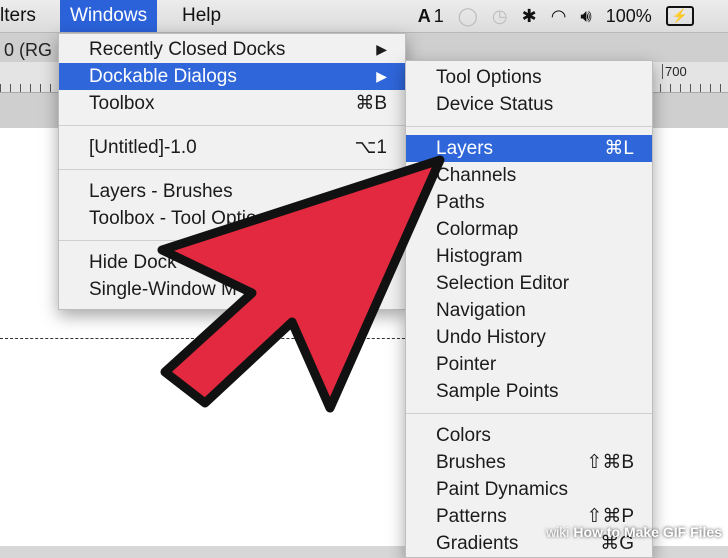 Image resolution: width=728 pixels, height=558 pixels. Describe the element at coordinates (558, 532) in the screenshot. I see `watermark-prefix: wiki` at that location.